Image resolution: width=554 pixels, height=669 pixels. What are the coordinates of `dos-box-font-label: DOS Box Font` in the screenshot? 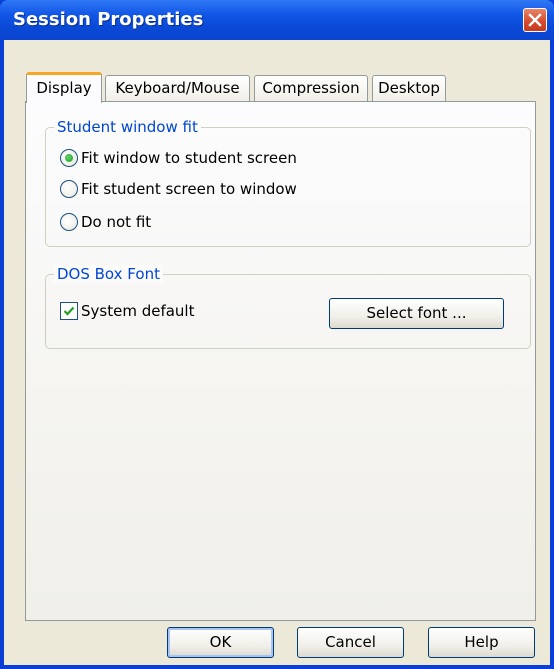 It's located at (108, 274).